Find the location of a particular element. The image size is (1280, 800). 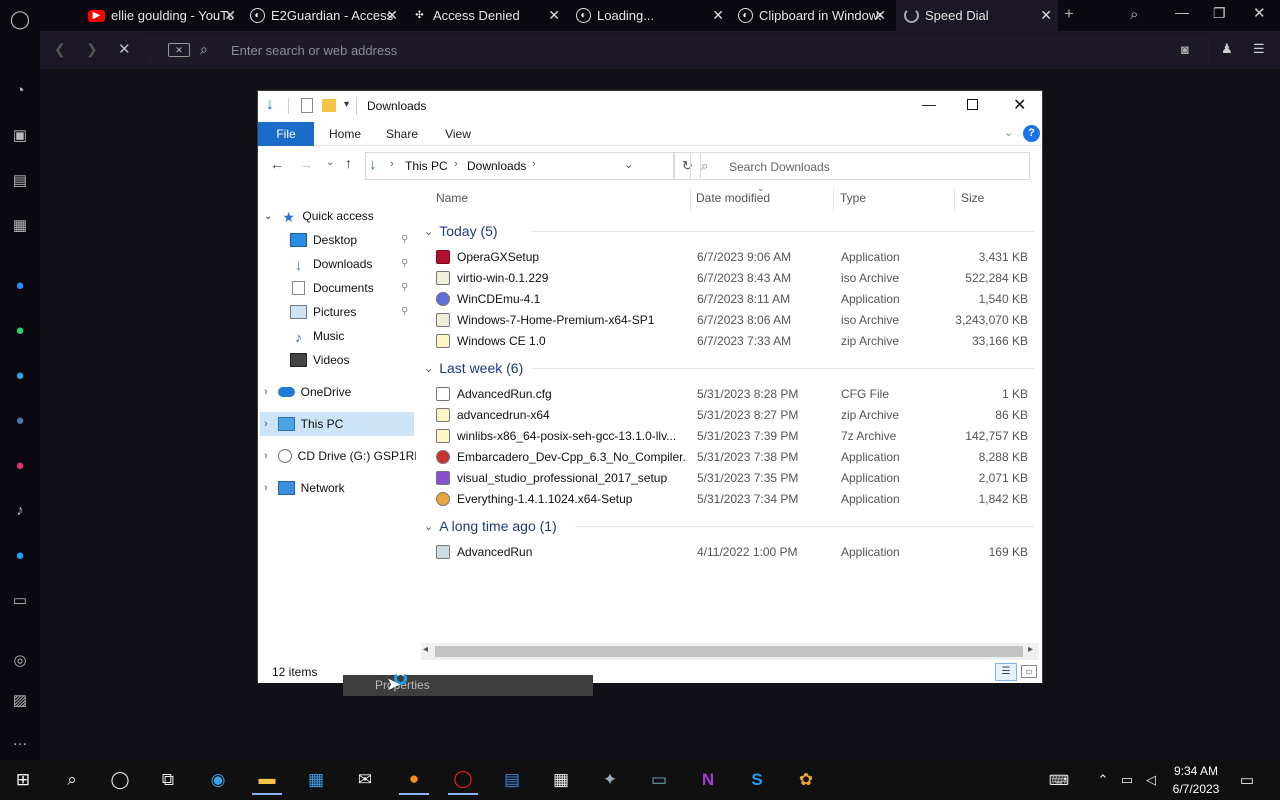

opera-logo-icon: ◯ is located at coordinates (20, 19).